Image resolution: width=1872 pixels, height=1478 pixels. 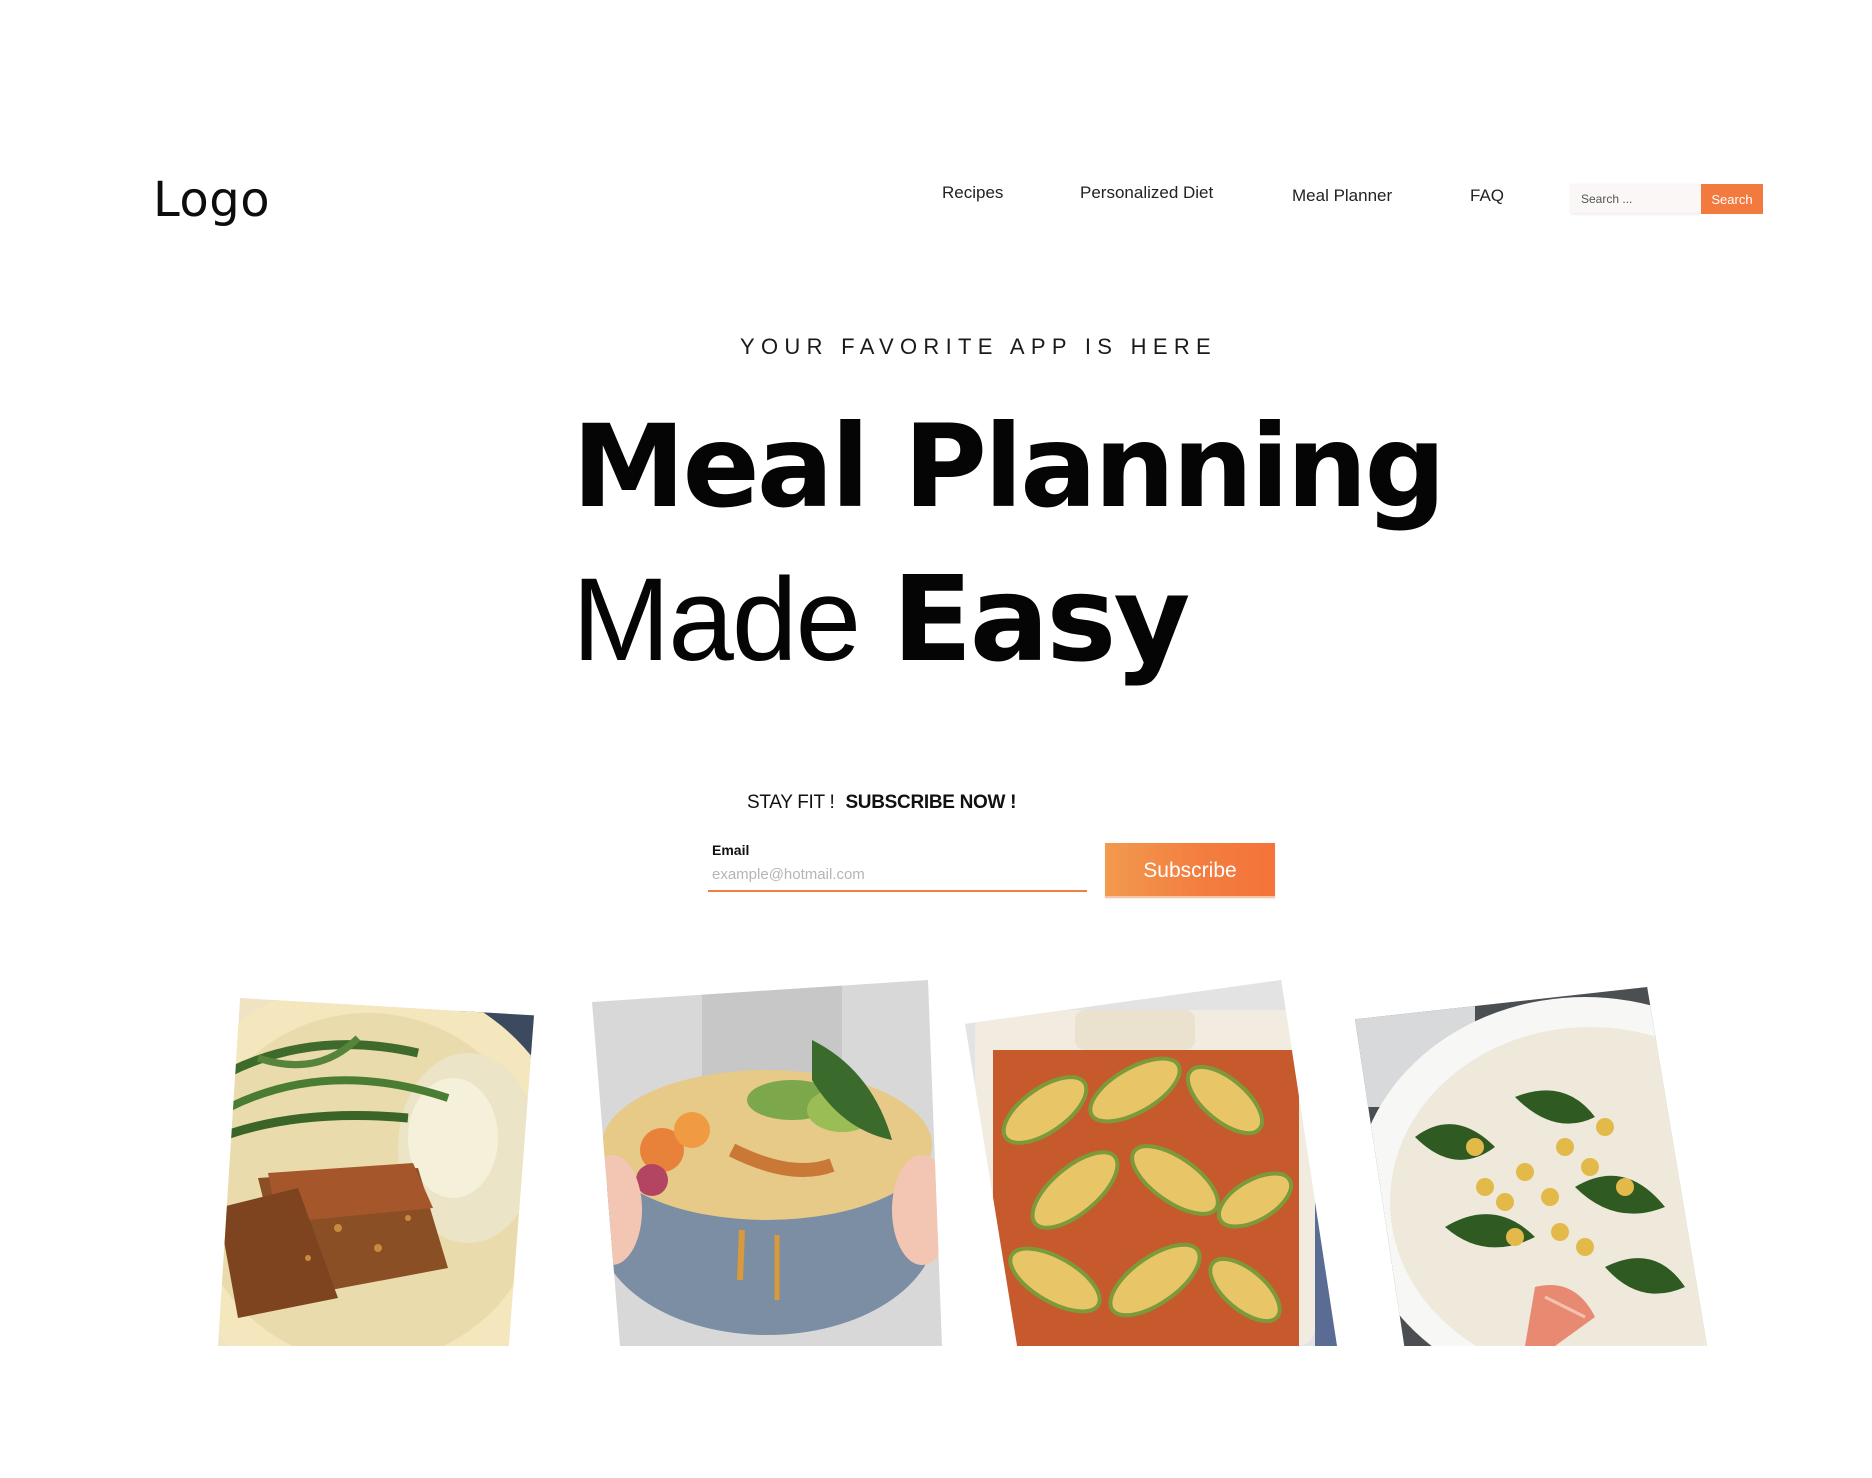 I want to click on hero-headline-easy: Easy, so click(x=1040, y=619).